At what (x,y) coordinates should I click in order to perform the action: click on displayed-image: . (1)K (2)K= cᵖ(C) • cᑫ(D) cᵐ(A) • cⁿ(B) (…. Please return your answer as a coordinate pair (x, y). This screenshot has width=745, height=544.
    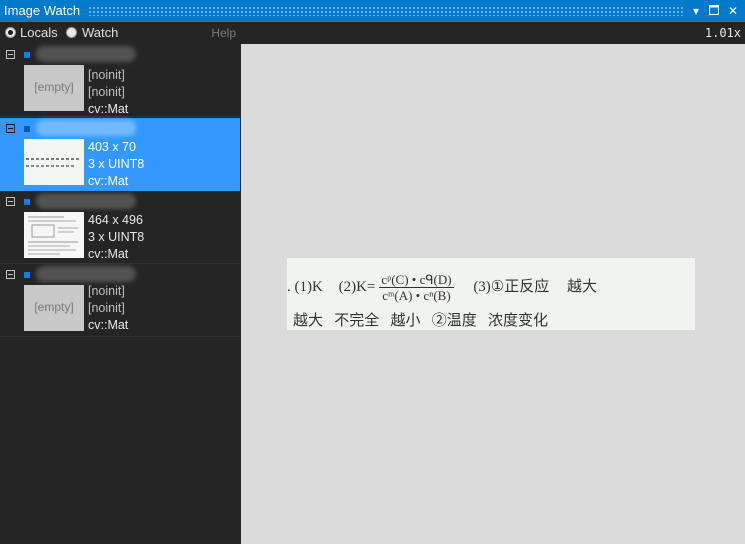
    Looking at the image, I should click on (491, 294).